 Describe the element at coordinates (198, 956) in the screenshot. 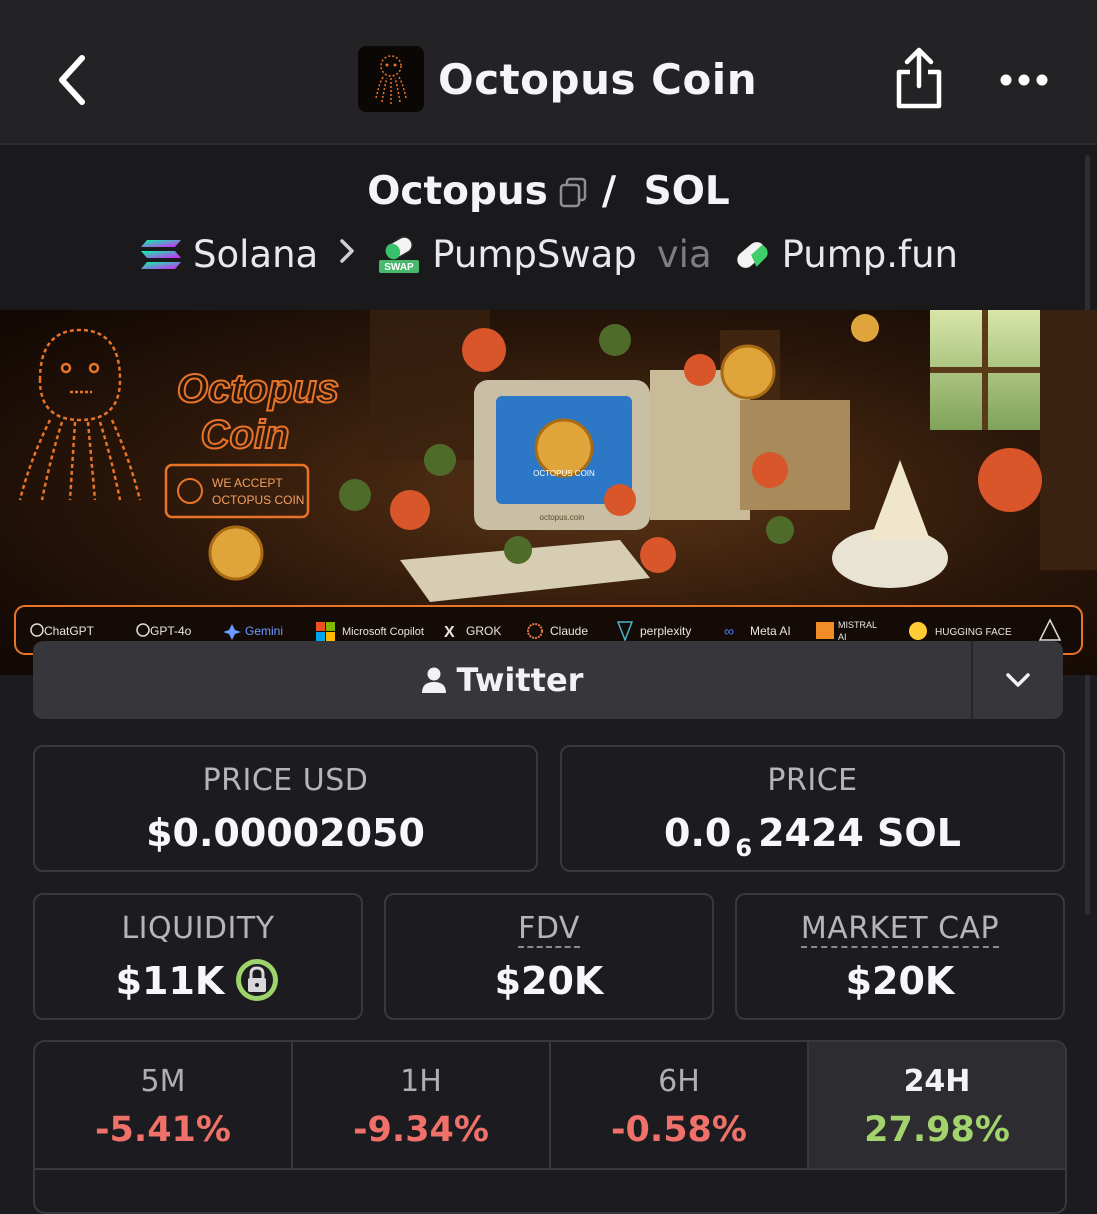

I see `liquidity-card: LIQUIDITY $11K` at that location.